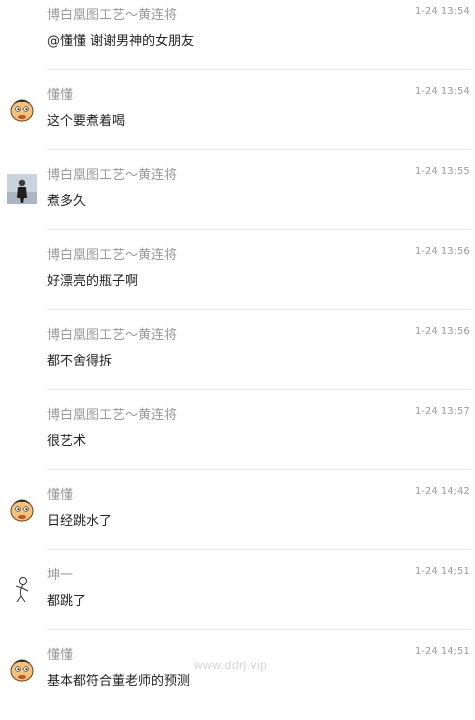 This screenshot has height=720, width=475. I want to click on comment-row: 博白凰图工艺～黄连将 1-24 13:55 煮多久, so click(237, 200).